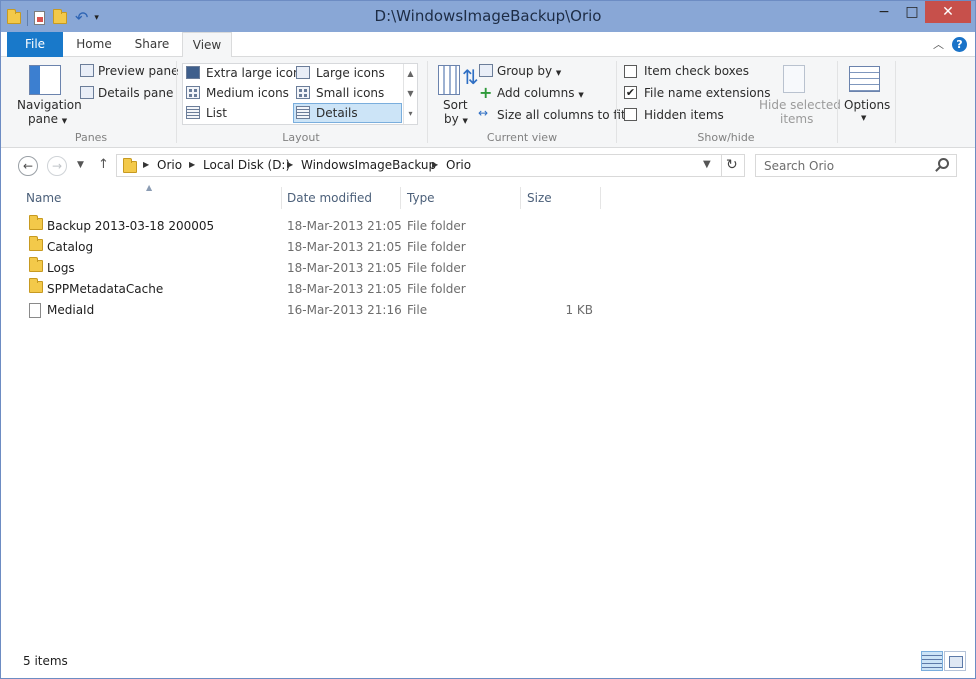 This screenshot has width=976, height=679. I want to click on sort-by-label: Sort, so click(455, 105).